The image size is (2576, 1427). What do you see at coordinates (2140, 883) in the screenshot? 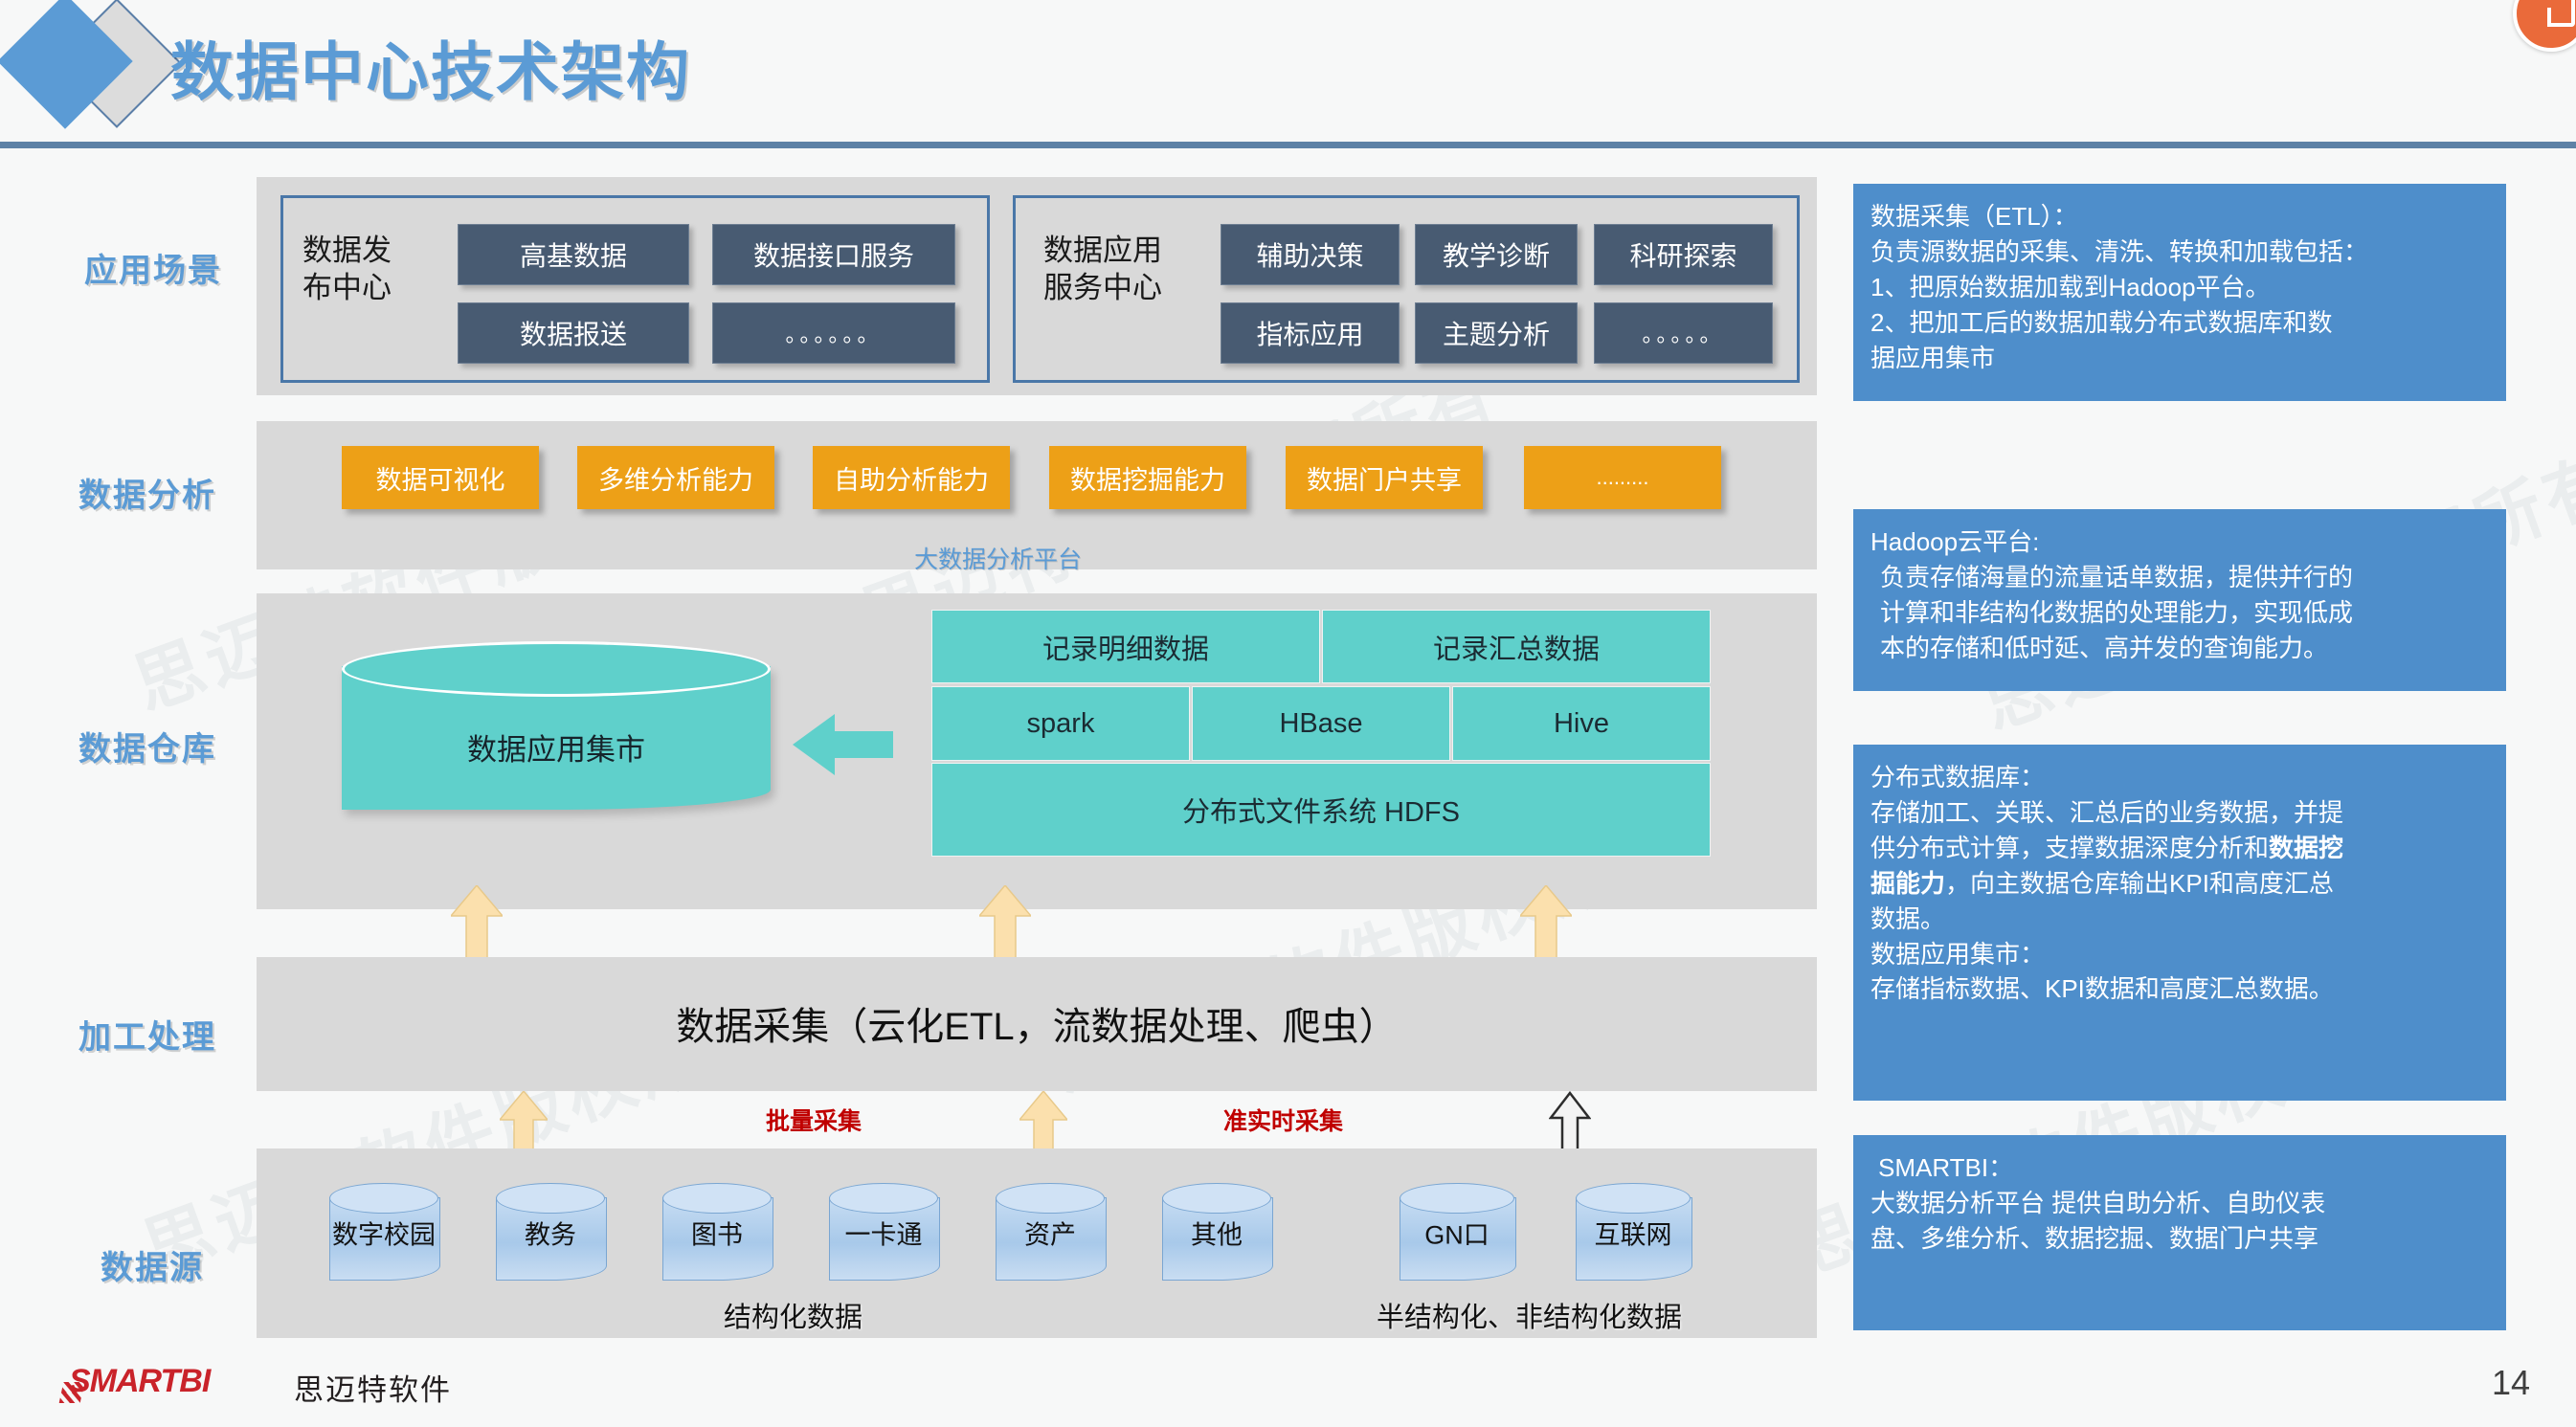
I see `panel-line-text: ，向主数据仓库输出KPI和高度汇总` at bounding box center [2140, 883].